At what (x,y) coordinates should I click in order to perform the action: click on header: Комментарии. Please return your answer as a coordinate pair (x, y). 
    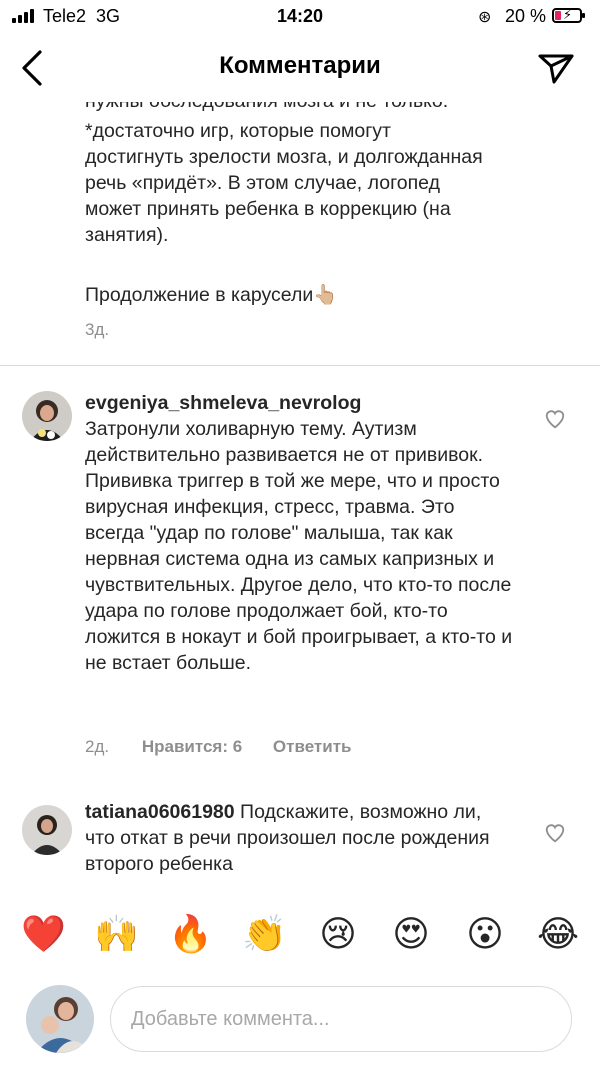
    Looking at the image, I should click on (300, 68).